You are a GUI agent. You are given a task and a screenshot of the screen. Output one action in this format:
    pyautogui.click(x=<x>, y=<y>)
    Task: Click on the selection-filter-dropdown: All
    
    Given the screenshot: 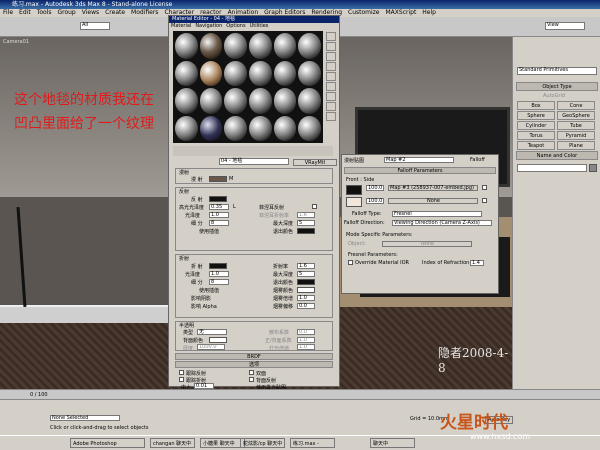 What is the action you would take?
    pyautogui.click(x=95, y=26)
    